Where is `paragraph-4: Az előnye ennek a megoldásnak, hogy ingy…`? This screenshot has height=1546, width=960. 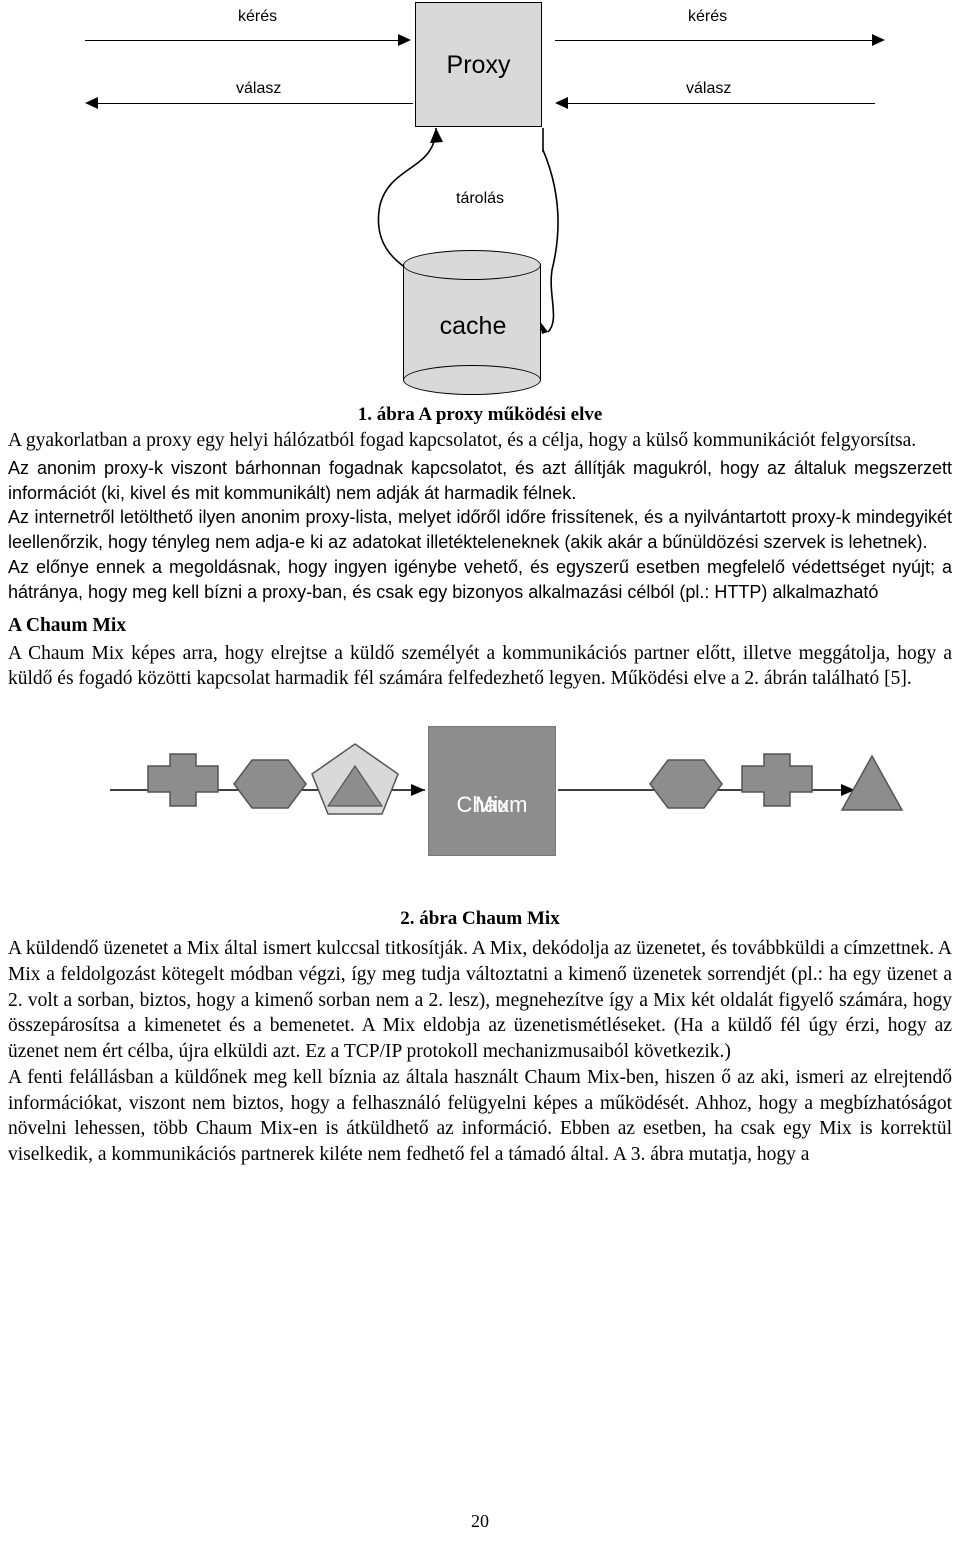 paragraph-4: Az előnye ennek a megoldásnak, hogy ingy… is located at coordinates (480, 579).